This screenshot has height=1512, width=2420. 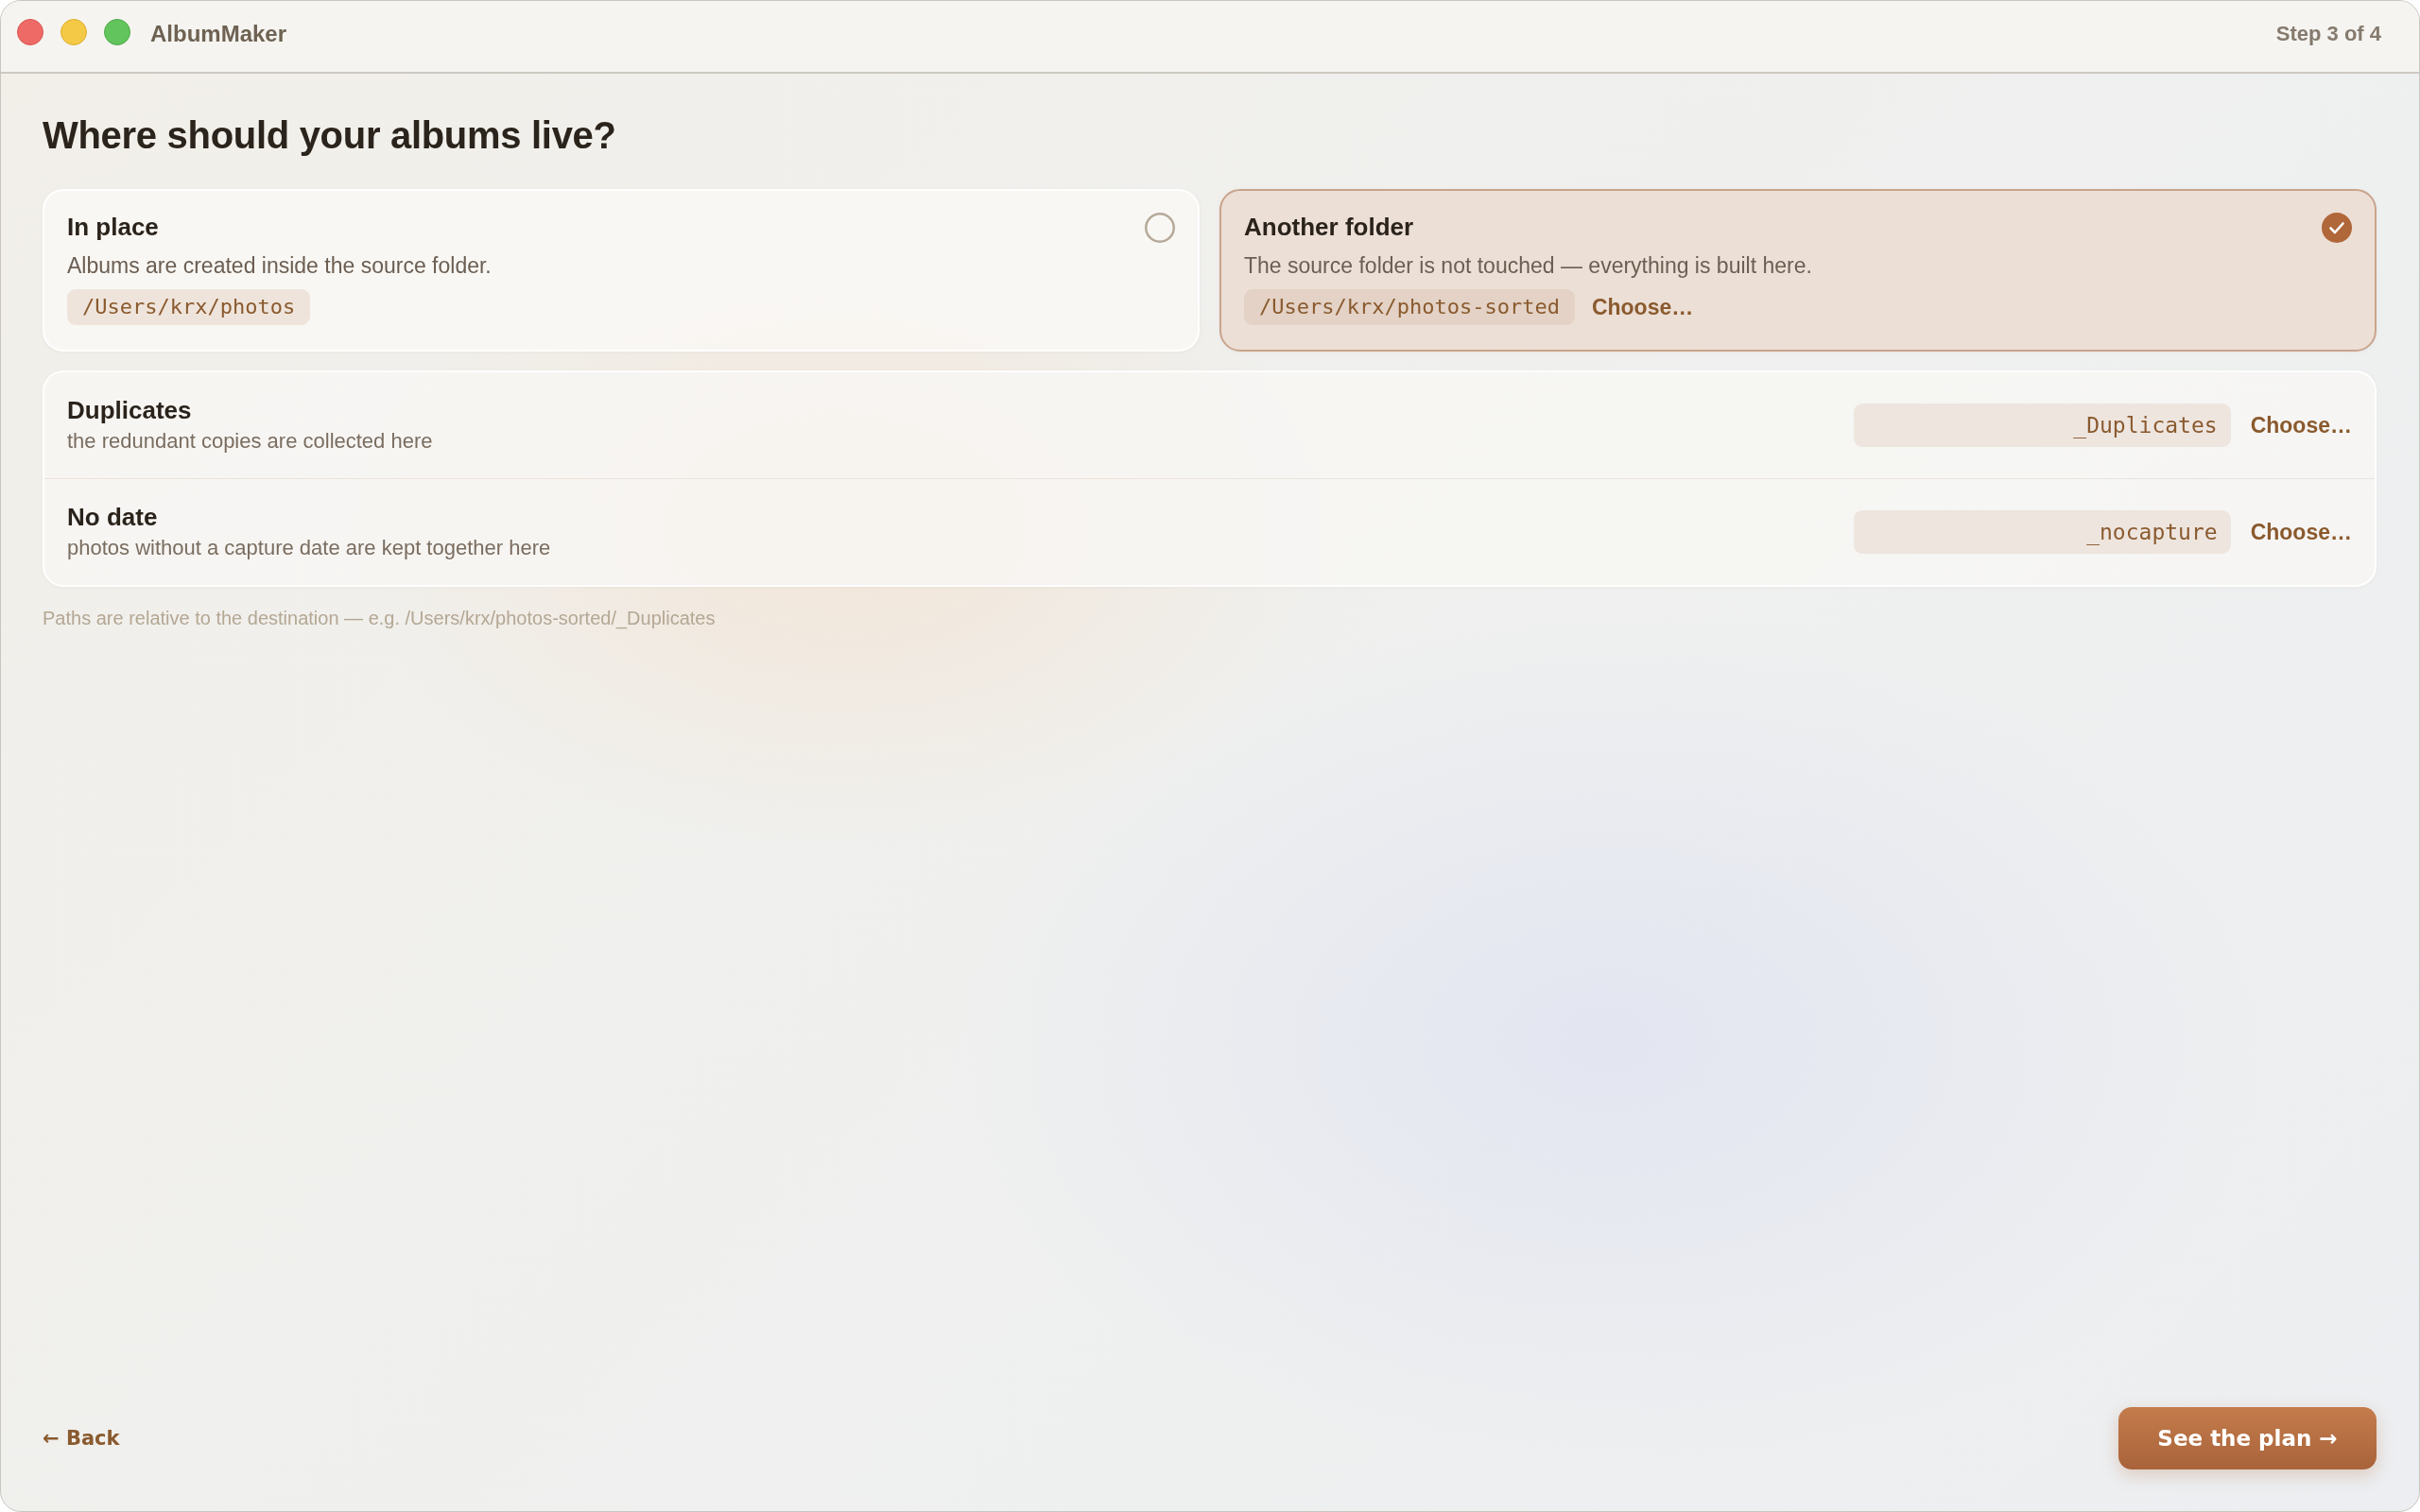 What do you see at coordinates (30, 31) in the screenshot?
I see `close-icon` at bounding box center [30, 31].